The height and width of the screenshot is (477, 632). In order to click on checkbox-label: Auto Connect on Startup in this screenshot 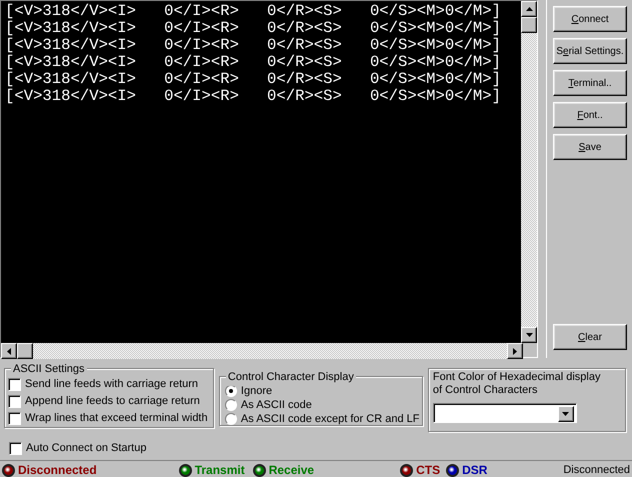, I will do `click(86, 448)`.